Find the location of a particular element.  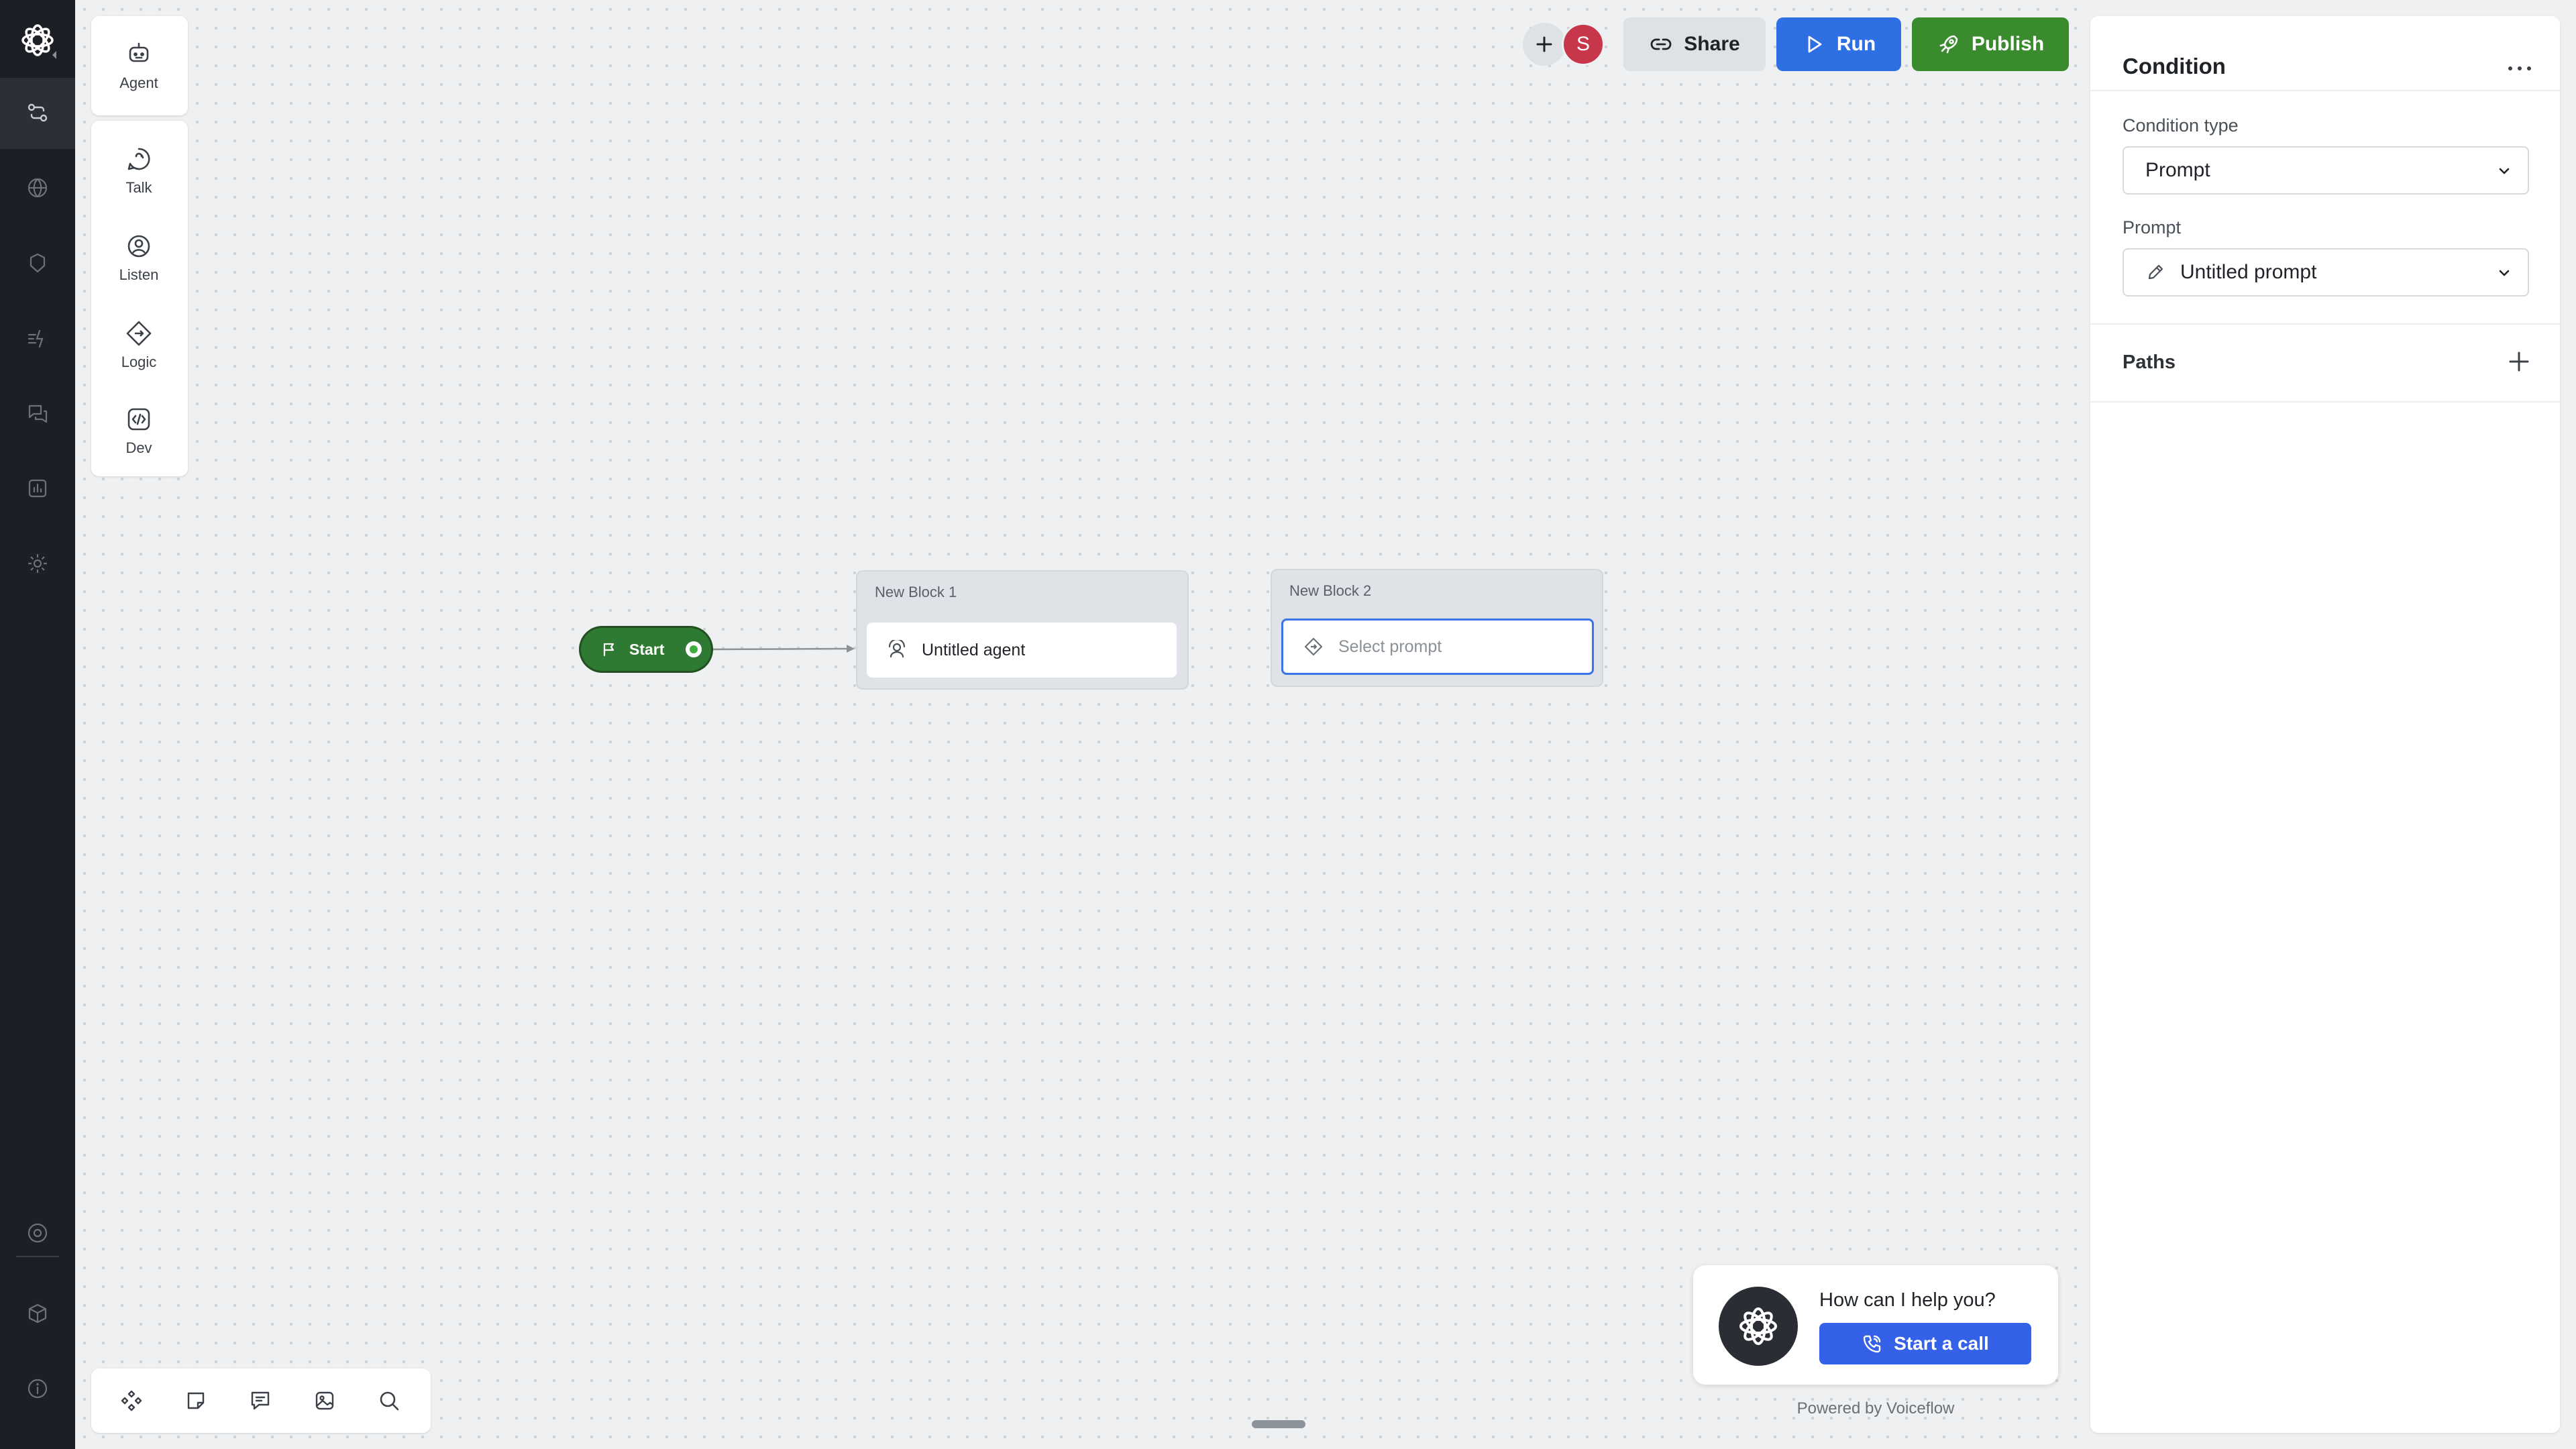

components-icon is located at coordinates (131, 1400).